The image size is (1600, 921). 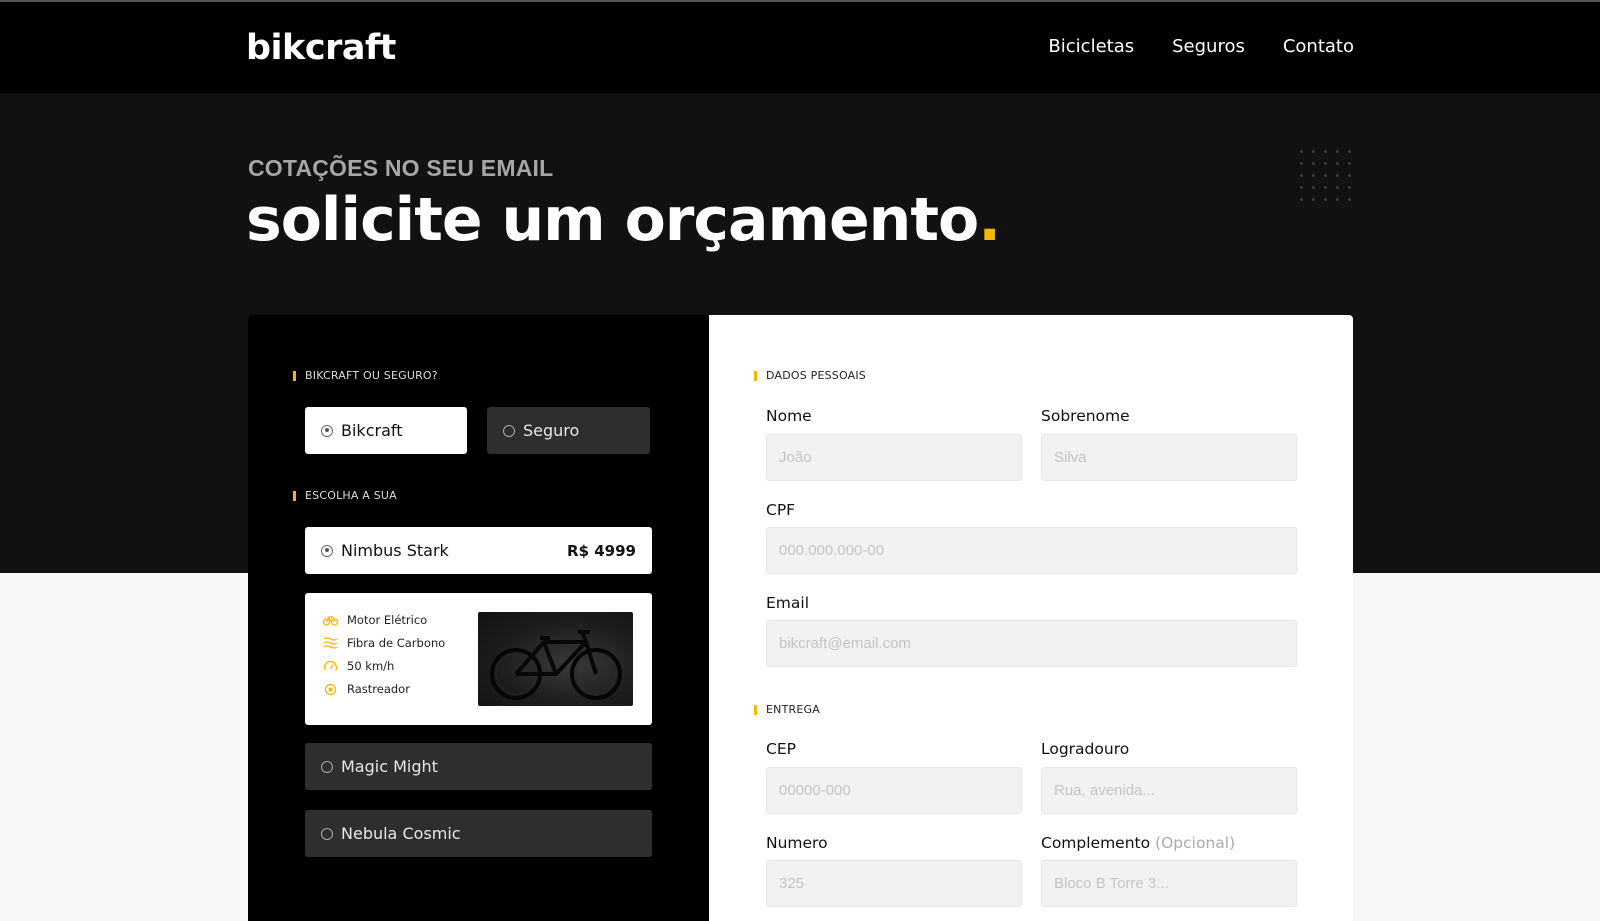 I want to click on bike-option-nebula-cosmic: Nebula Cosmic, so click(x=478, y=833).